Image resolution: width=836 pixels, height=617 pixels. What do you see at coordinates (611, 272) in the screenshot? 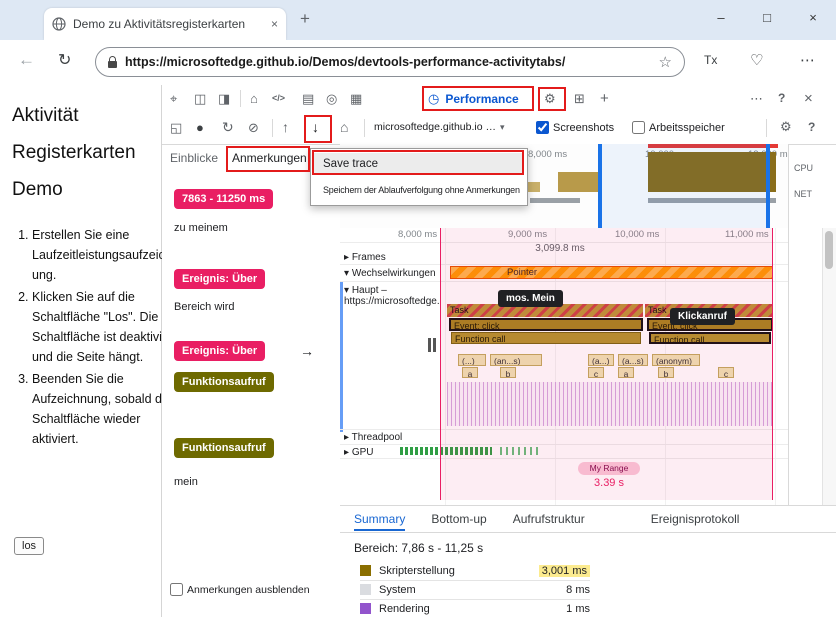
I see `interaction-pointer-bar: Pointer` at bounding box center [611, 272].